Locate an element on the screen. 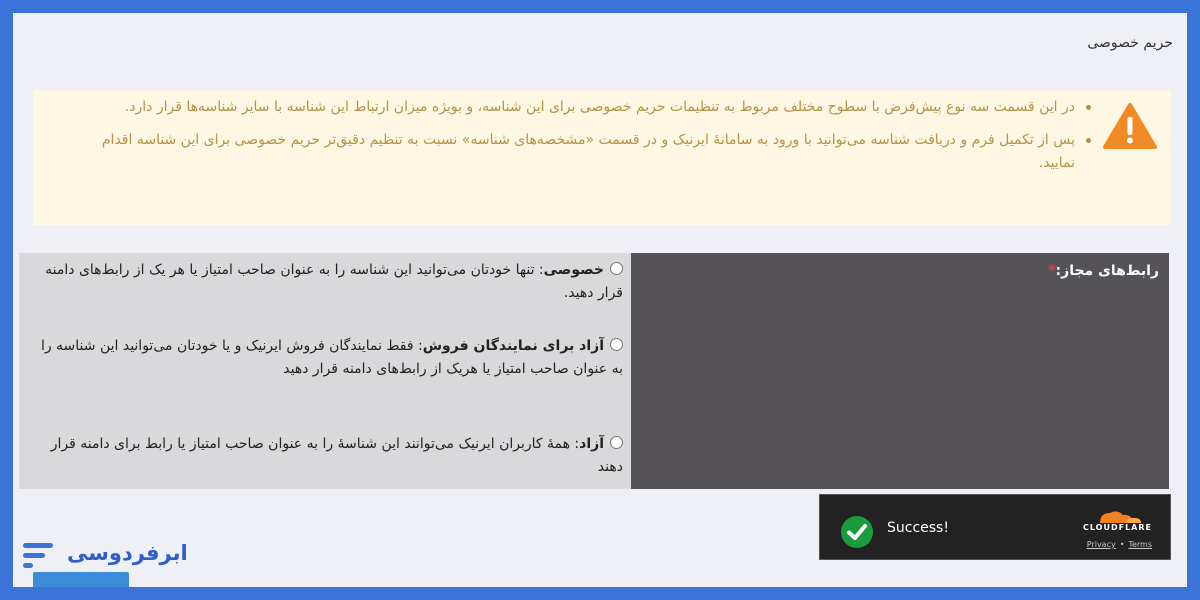  warning-icon is located at coordinates (1130, 126).